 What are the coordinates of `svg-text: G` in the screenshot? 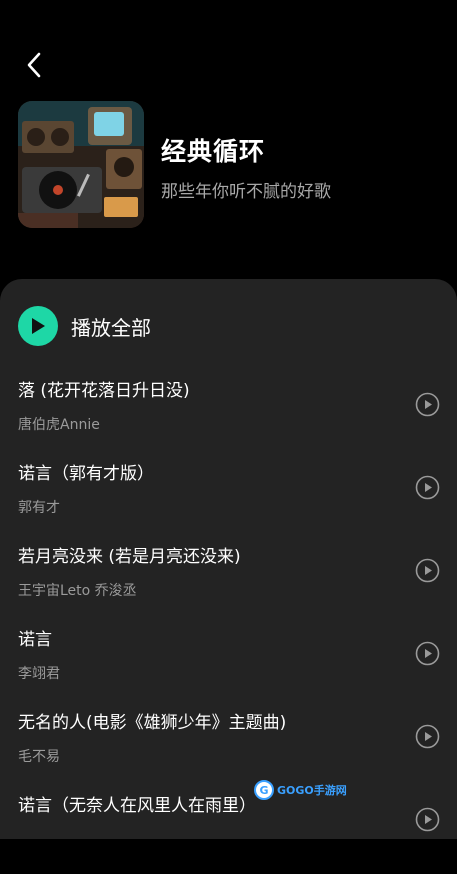 It's located at (263, 790).